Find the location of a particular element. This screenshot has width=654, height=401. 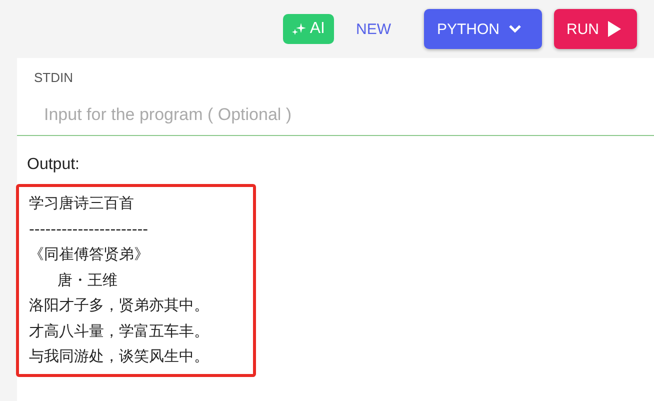

output-label: Output: is located at coordinates (53, 165).